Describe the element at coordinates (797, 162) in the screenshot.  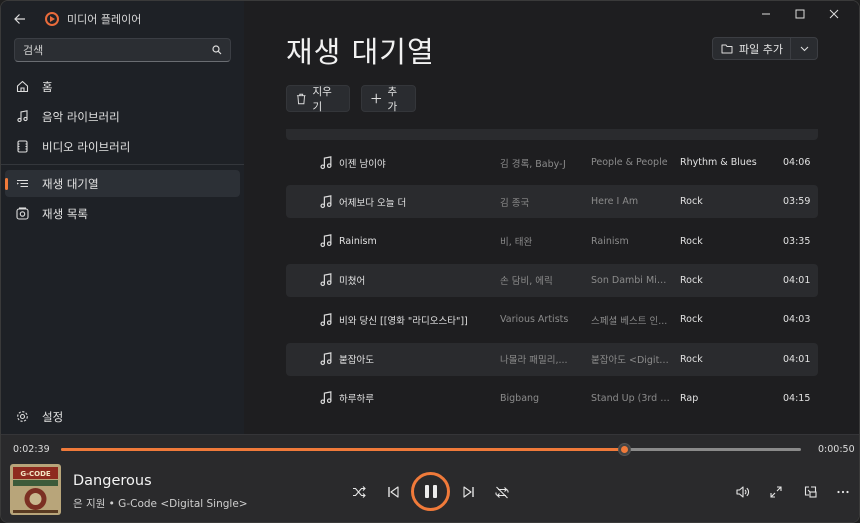
I see `row-duration: 04:06` at that location.